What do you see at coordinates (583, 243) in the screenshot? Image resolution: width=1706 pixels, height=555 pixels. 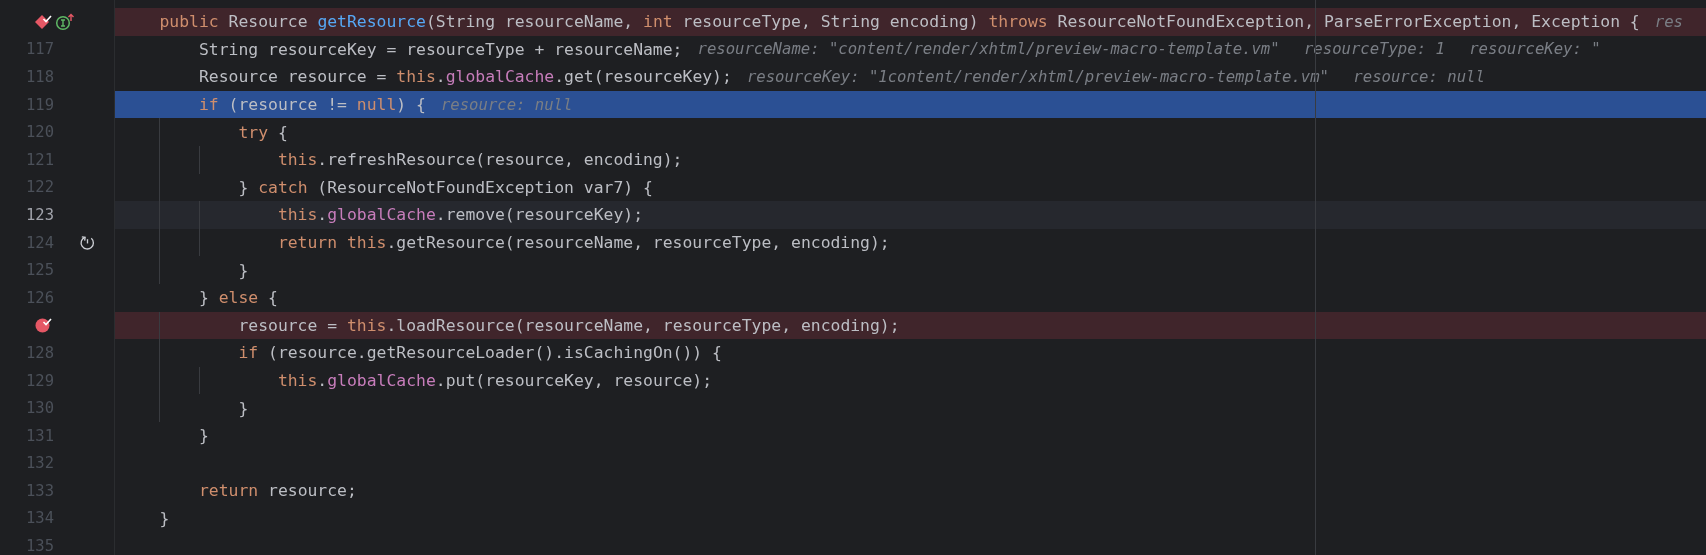 I see `code-line: return this.getResource(resourceName, resourceType, encoding);` at bounding box center [583, 243].